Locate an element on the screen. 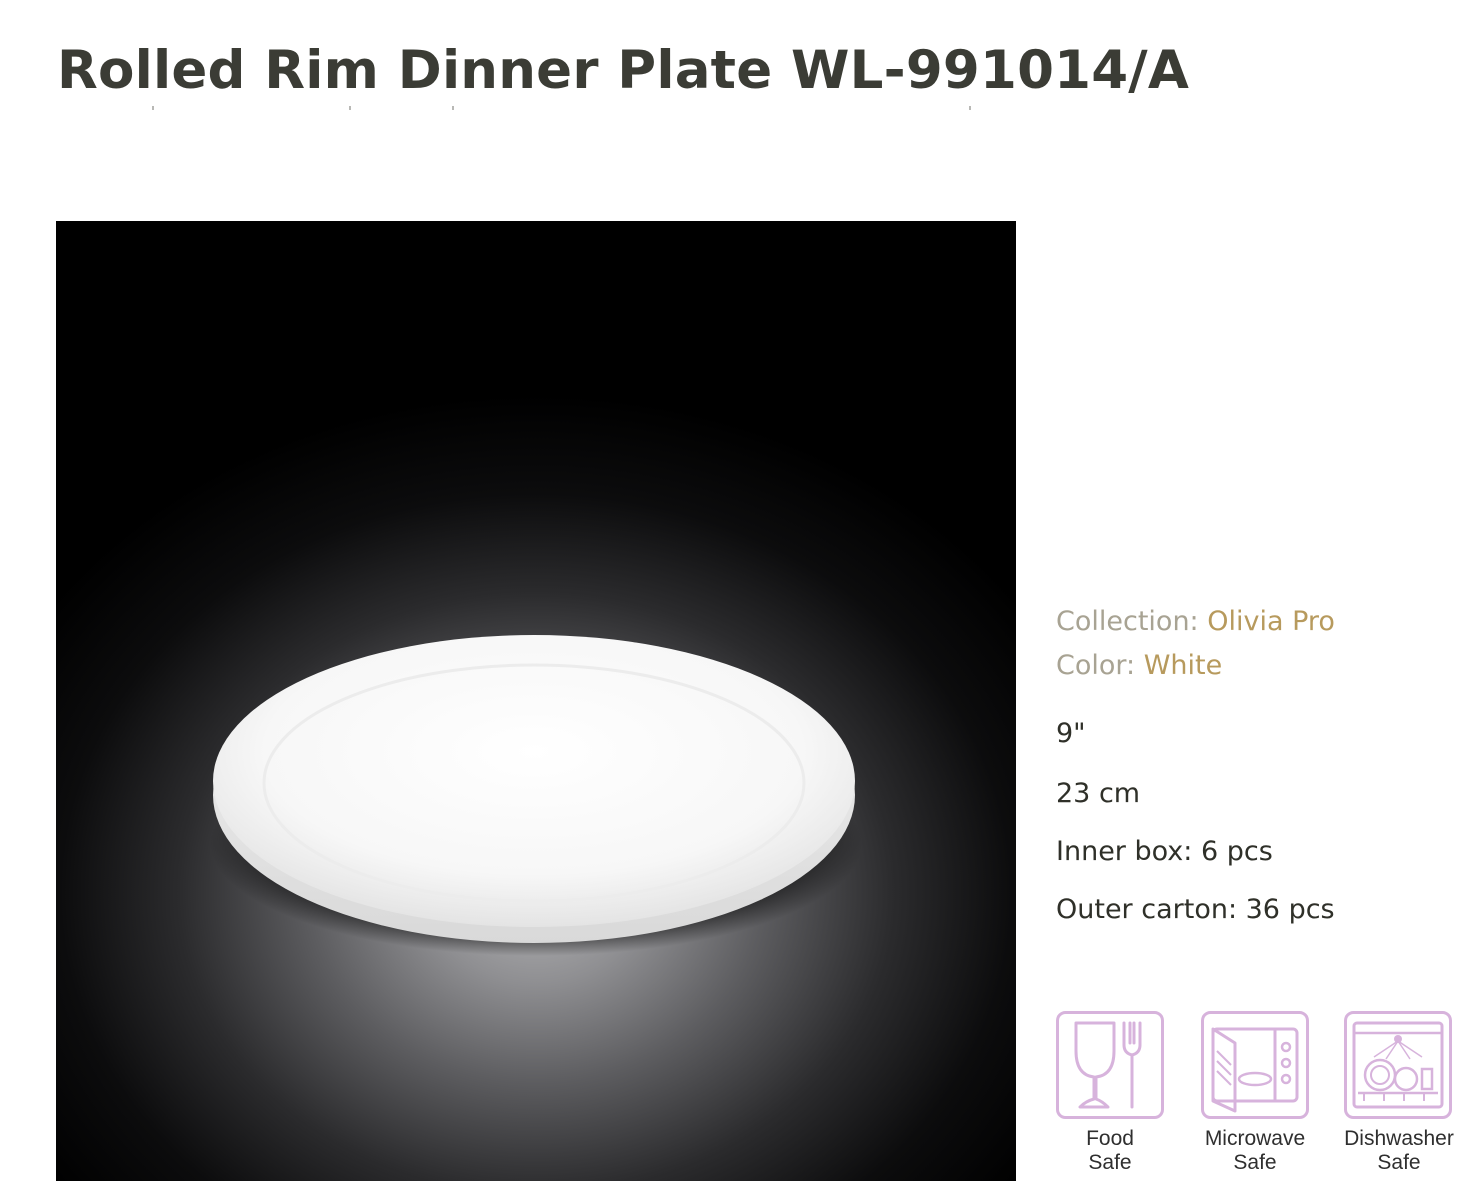  food-safe-label: Food Safe is located at coordinates (1110, 1150).